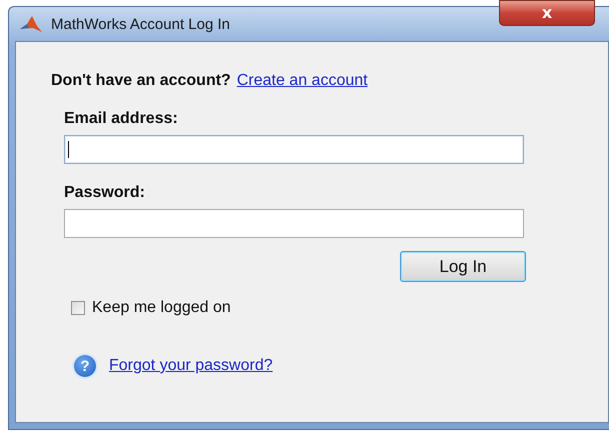  Describe the element at coordinates (68, 149) in the screenshot. I see `text-cursor` at that location.